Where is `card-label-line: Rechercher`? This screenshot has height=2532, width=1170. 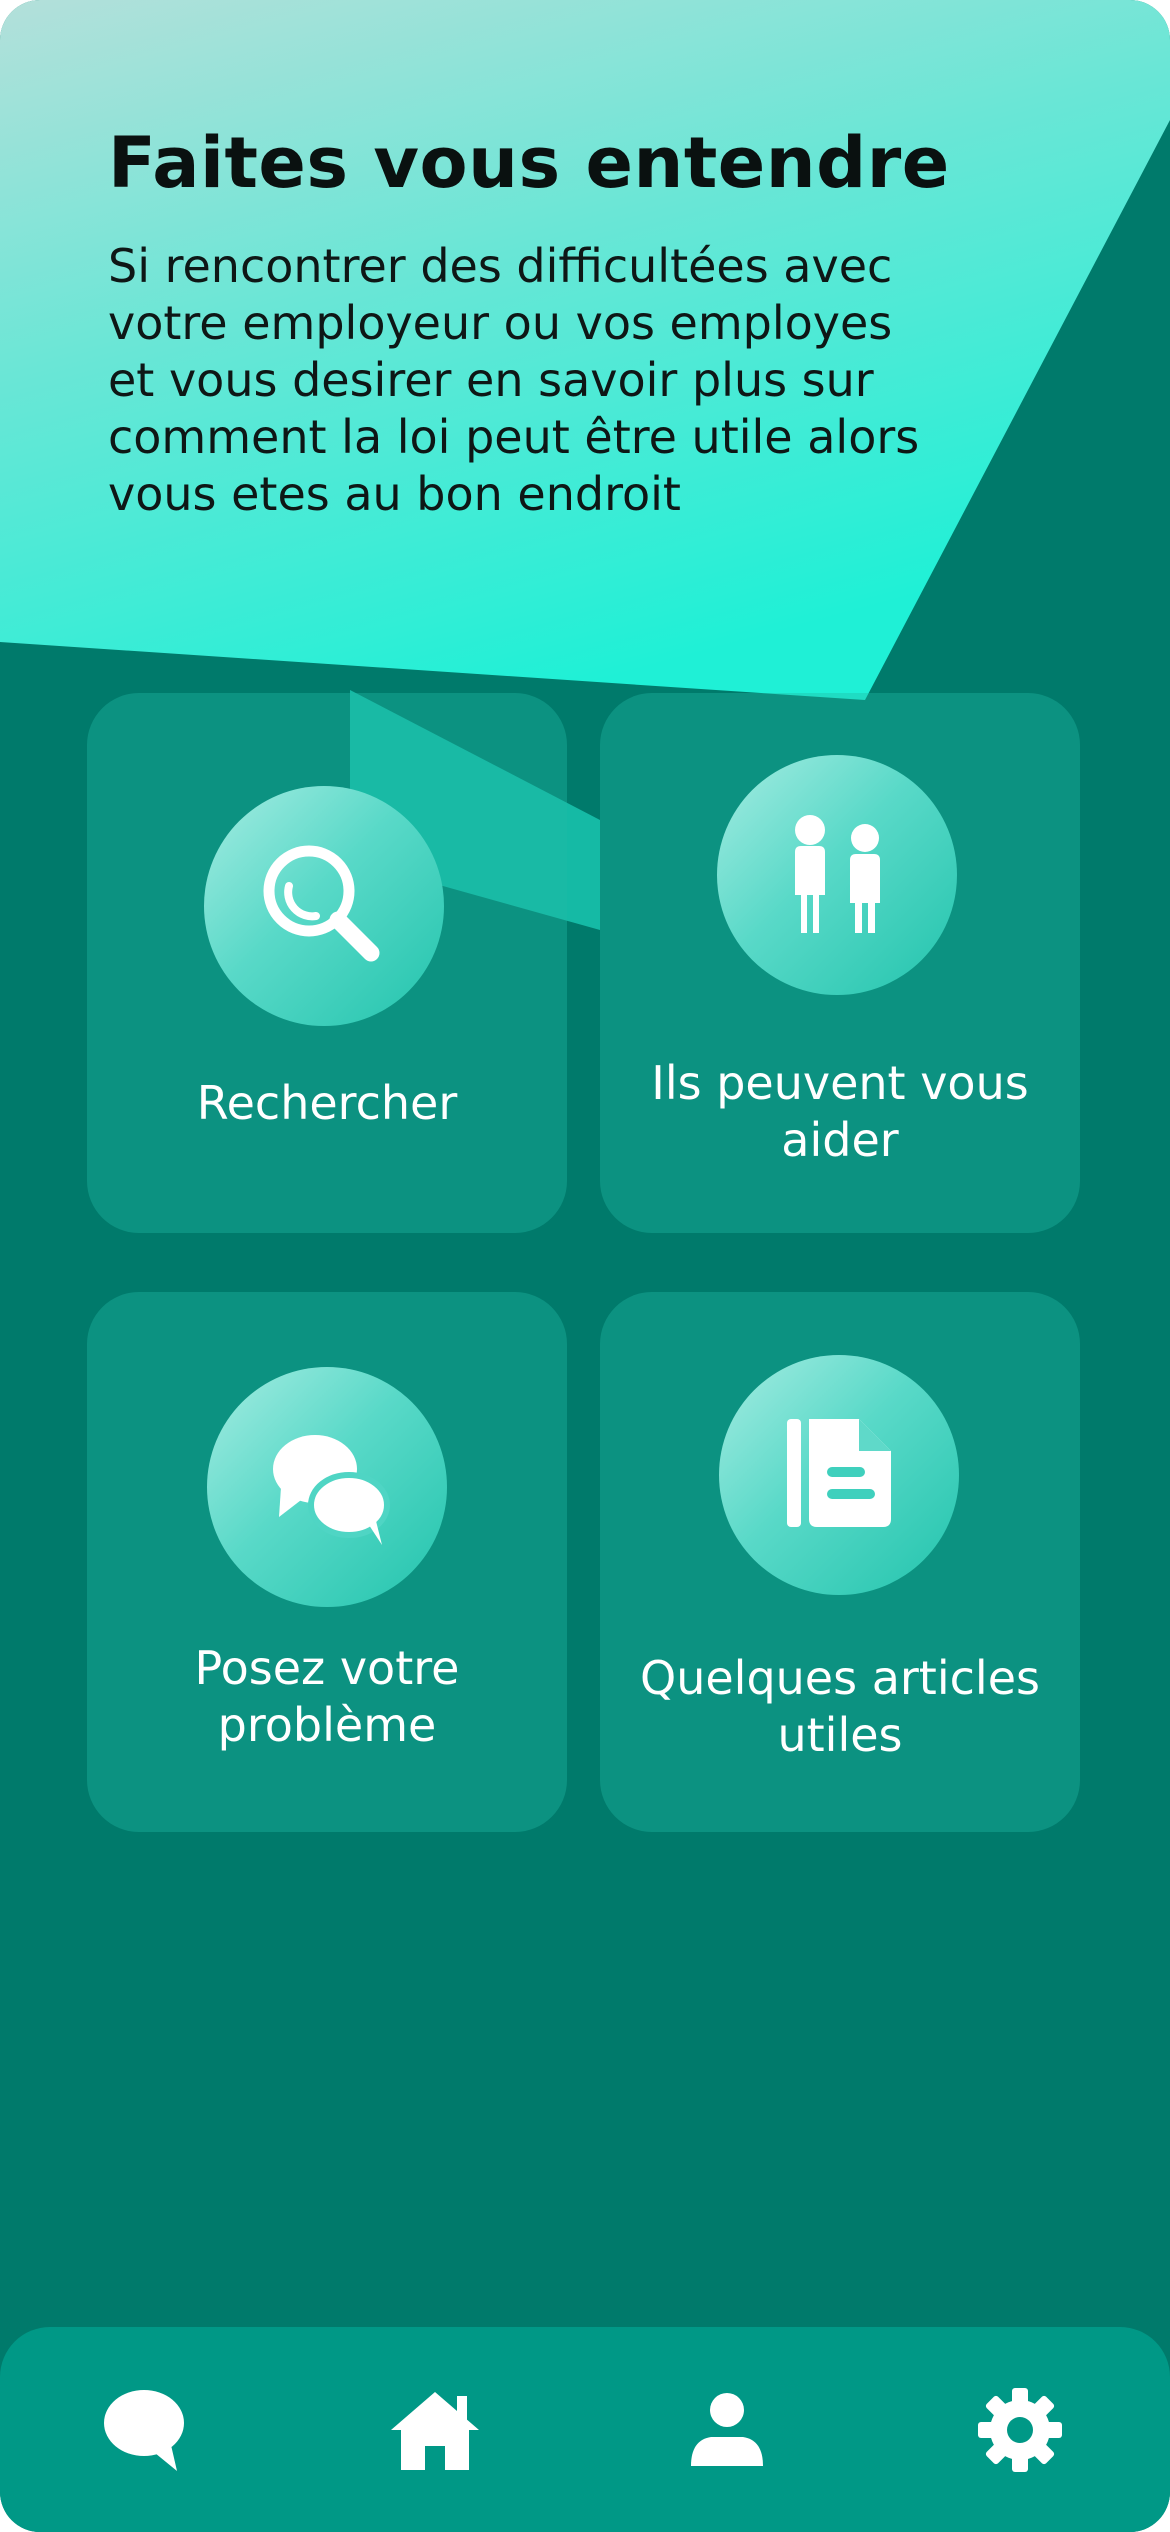
card-label-line: Rechercher is located at coordinates (327, 1103).